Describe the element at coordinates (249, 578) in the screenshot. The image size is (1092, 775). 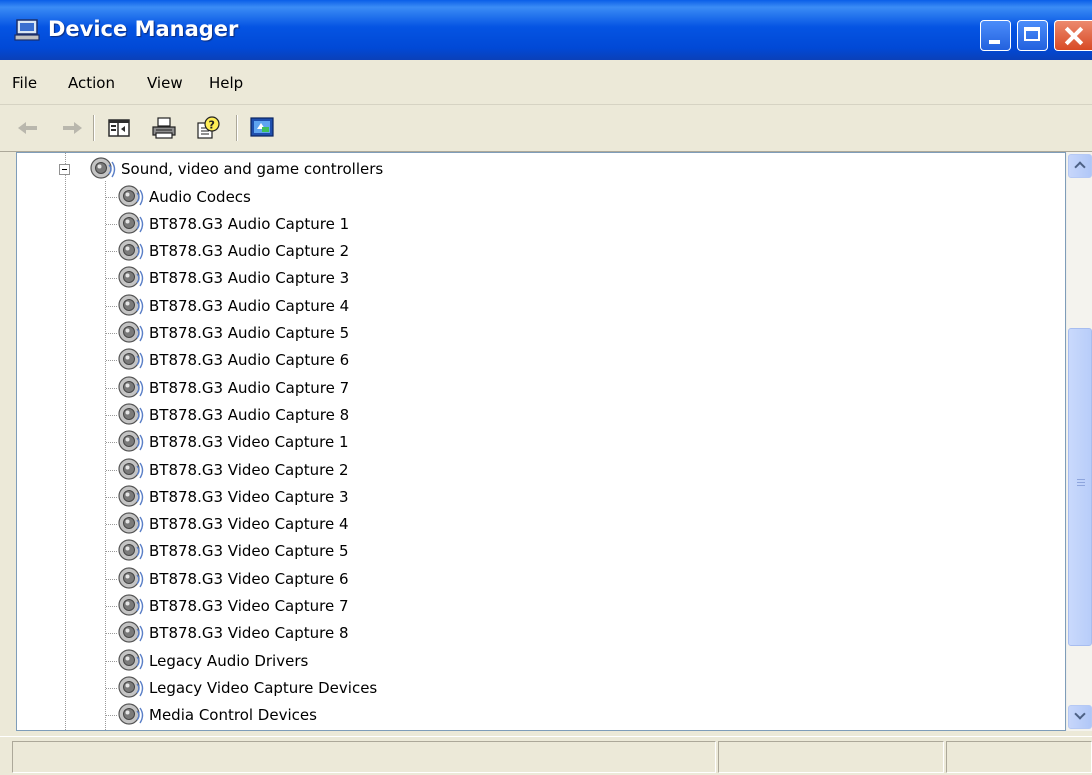
I see `tree-item-label: BT878.G3 Video Capture 6` at that location.